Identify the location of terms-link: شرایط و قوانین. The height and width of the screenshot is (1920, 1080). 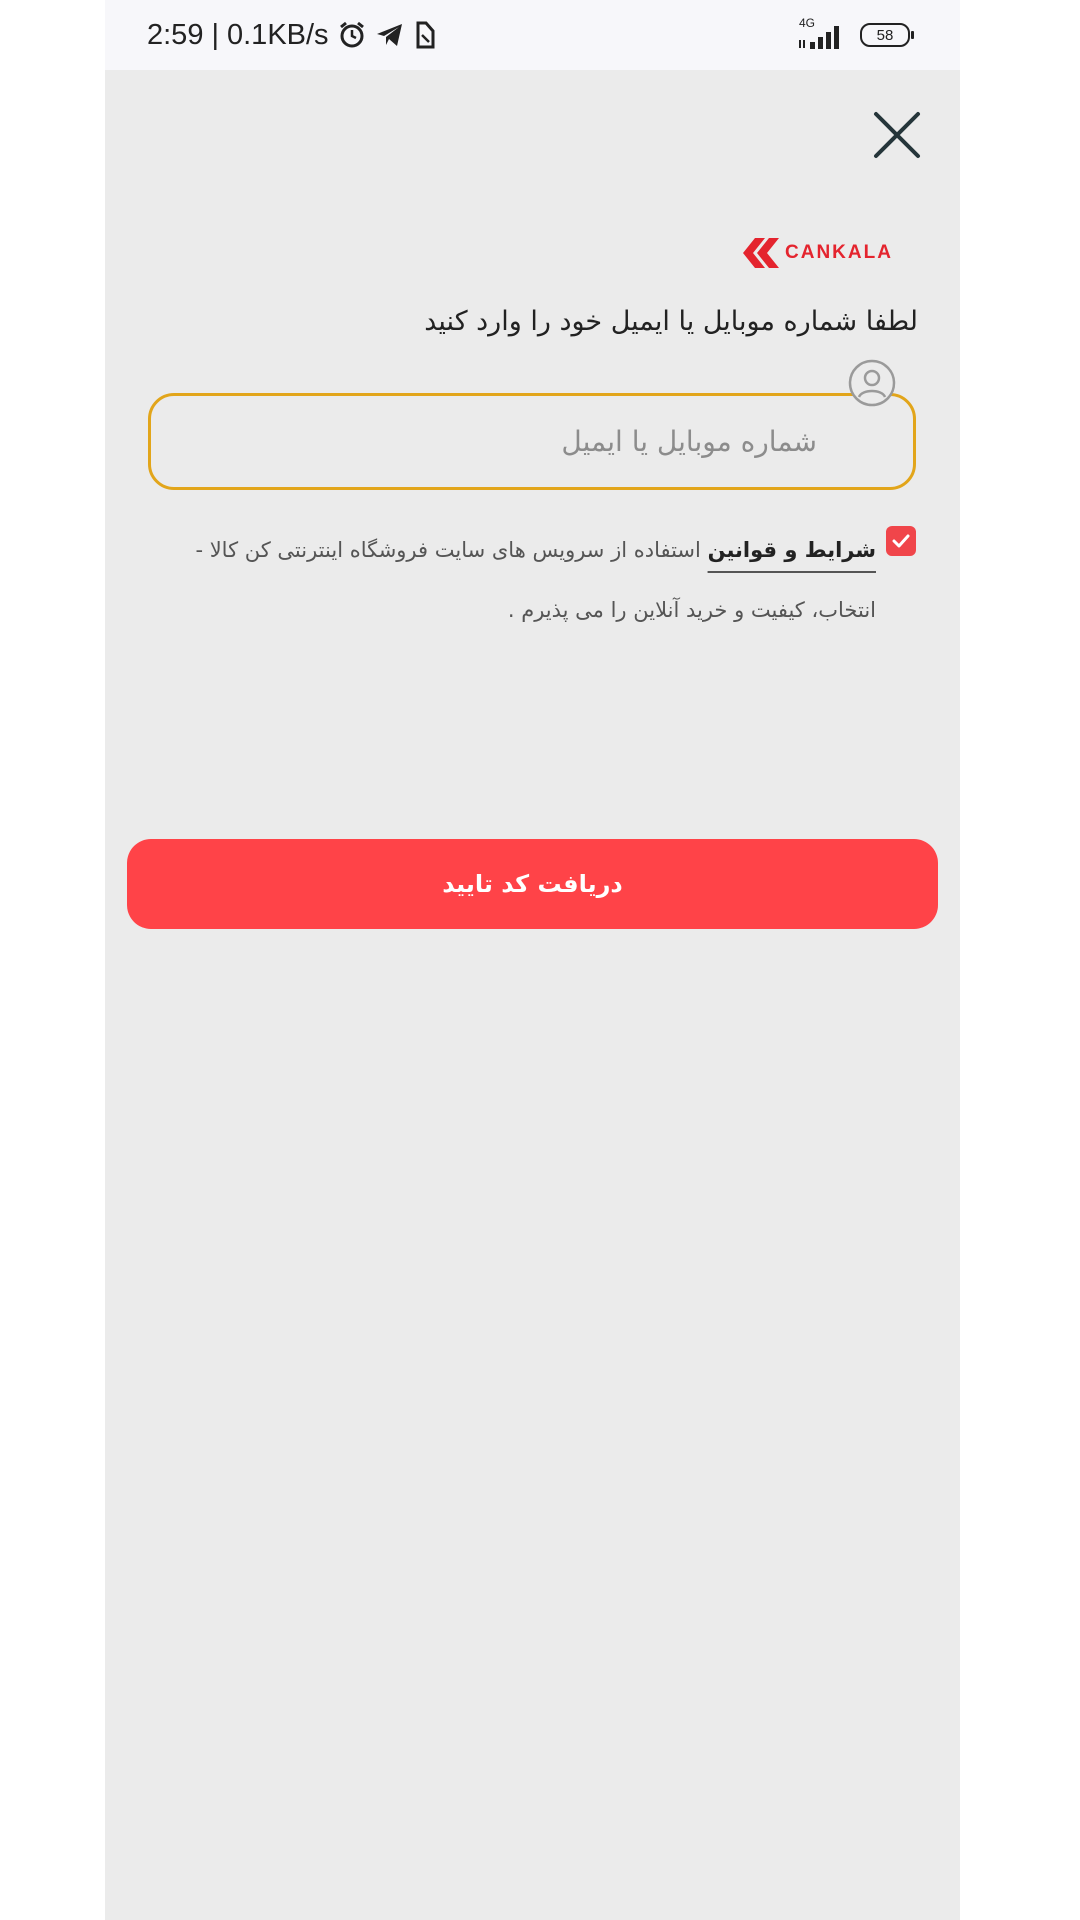
(792, 550).